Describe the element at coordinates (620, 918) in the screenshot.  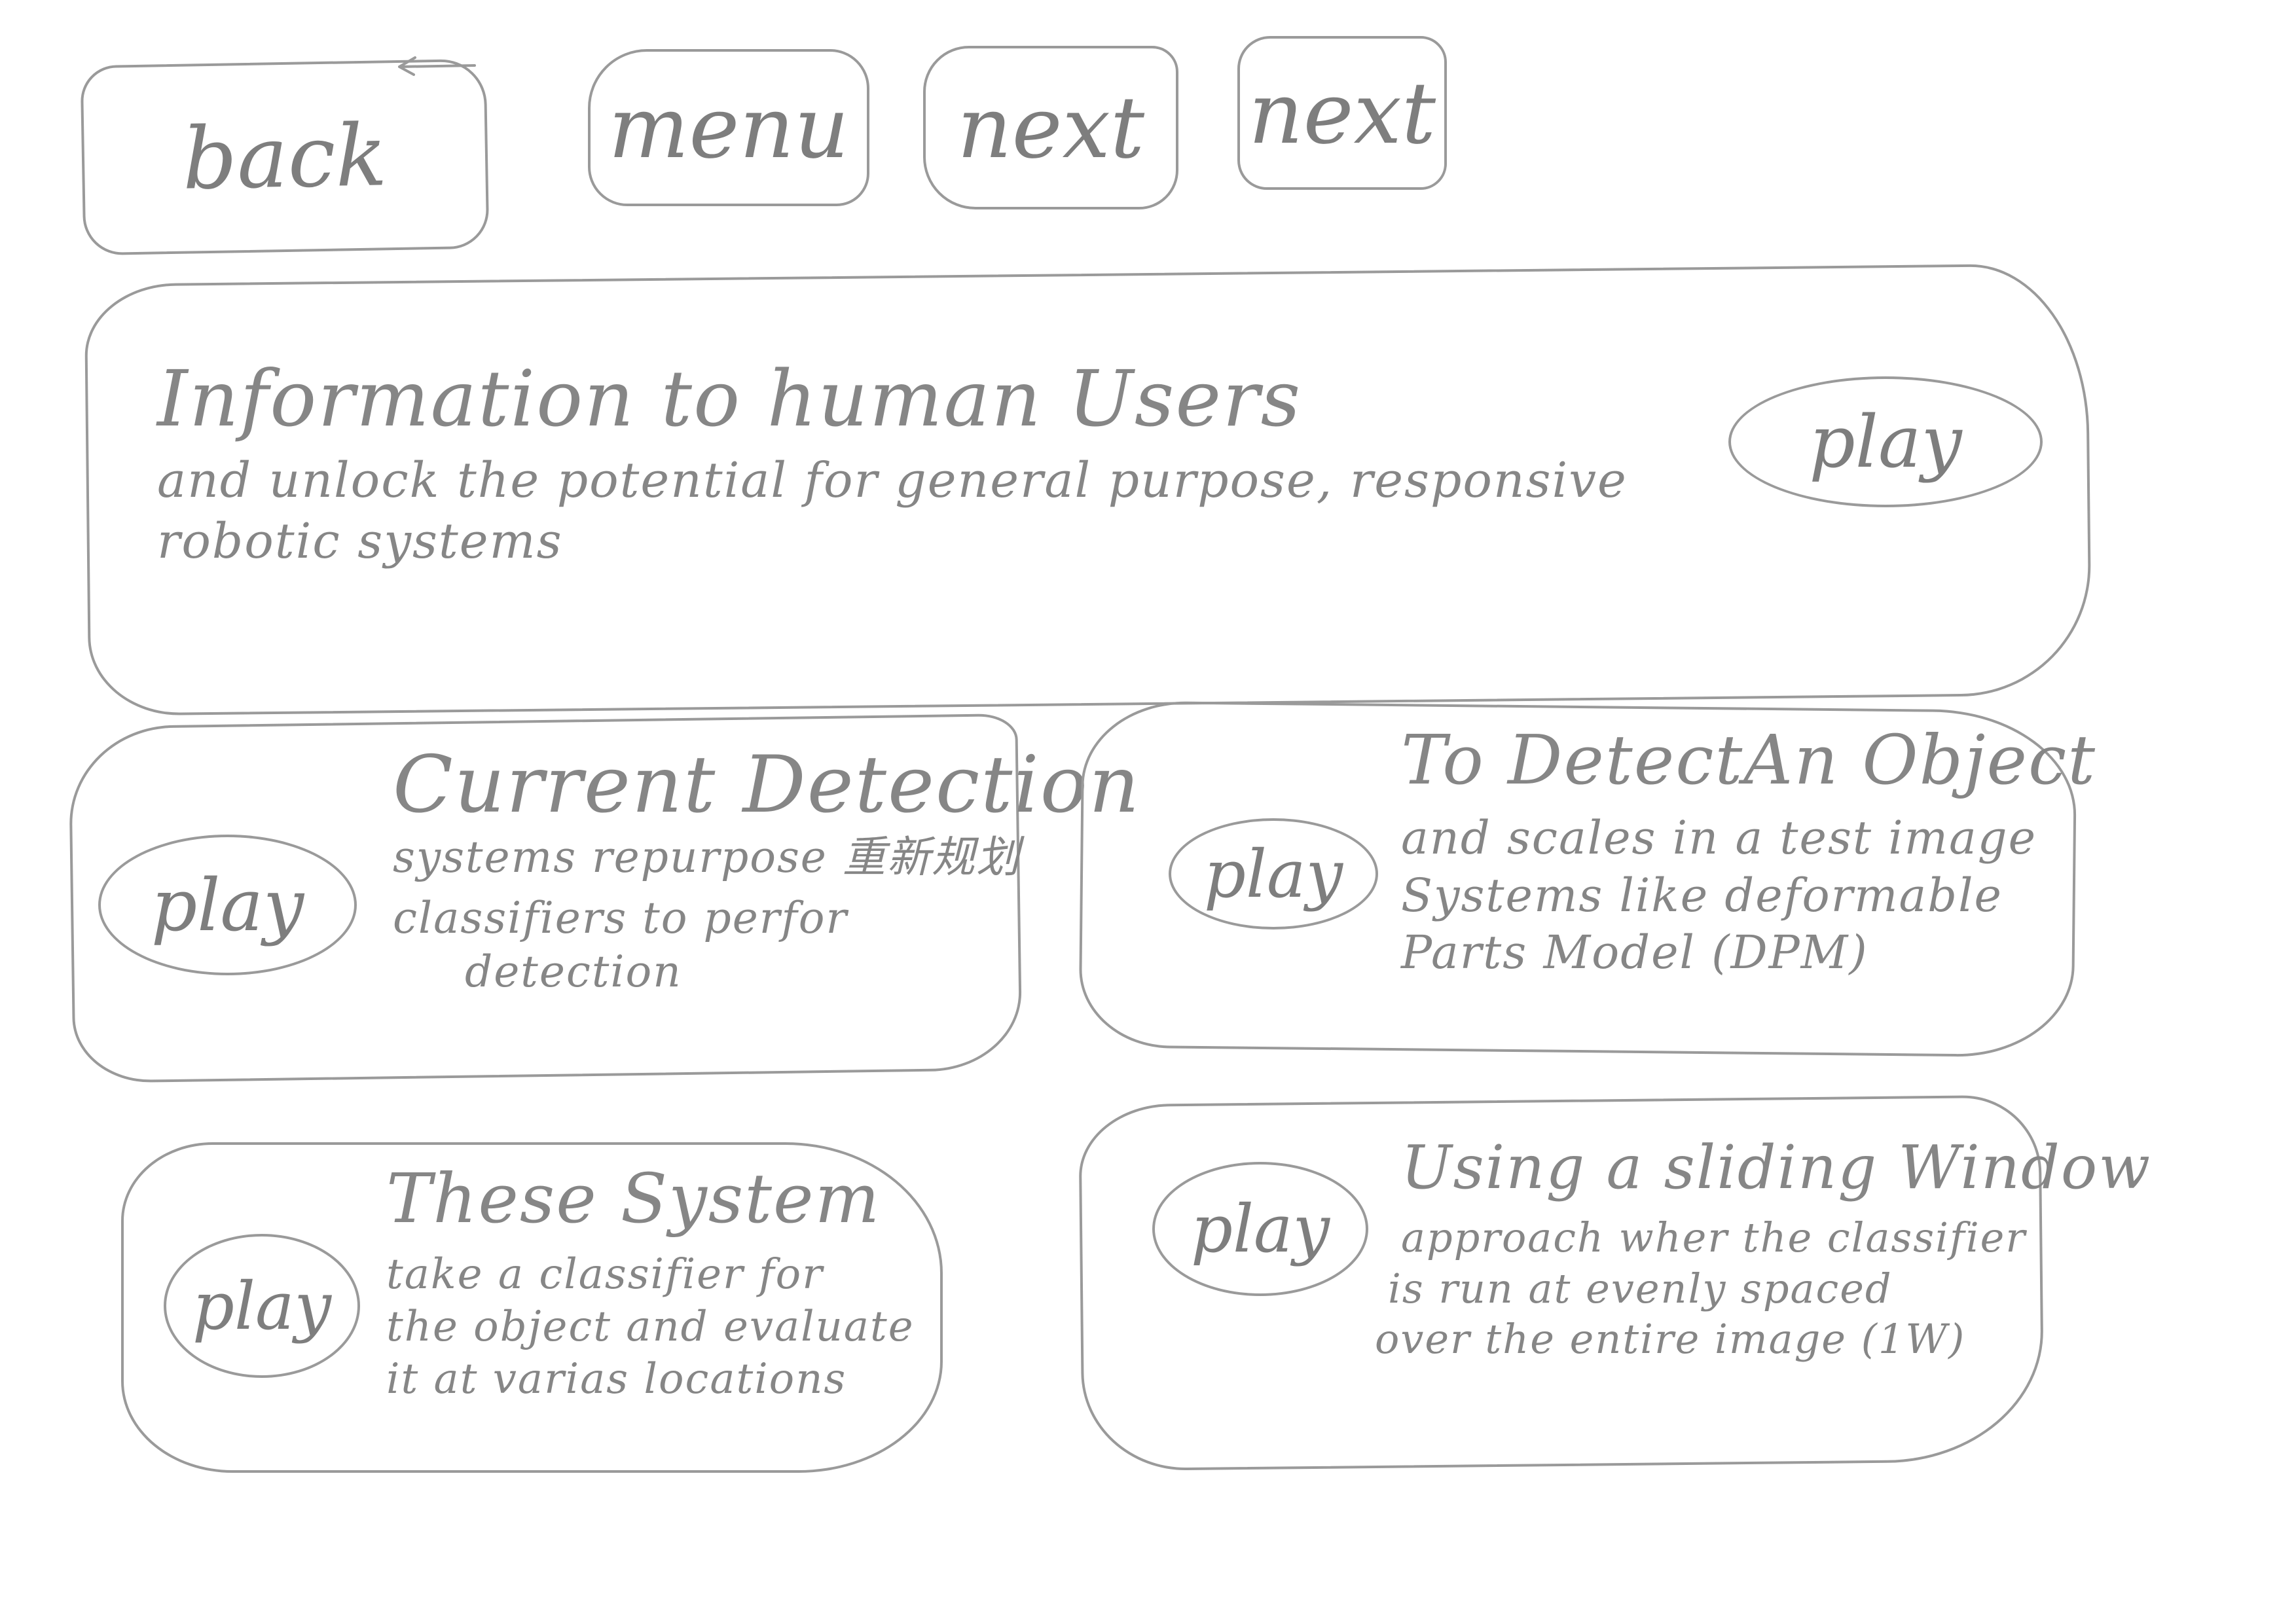
I see `card-line: classifiers to perfor` at that location.